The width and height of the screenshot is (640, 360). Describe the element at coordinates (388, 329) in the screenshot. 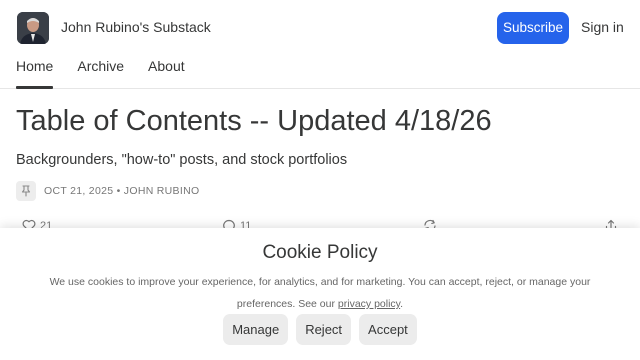

I see `accept-button: Accept` at that location.